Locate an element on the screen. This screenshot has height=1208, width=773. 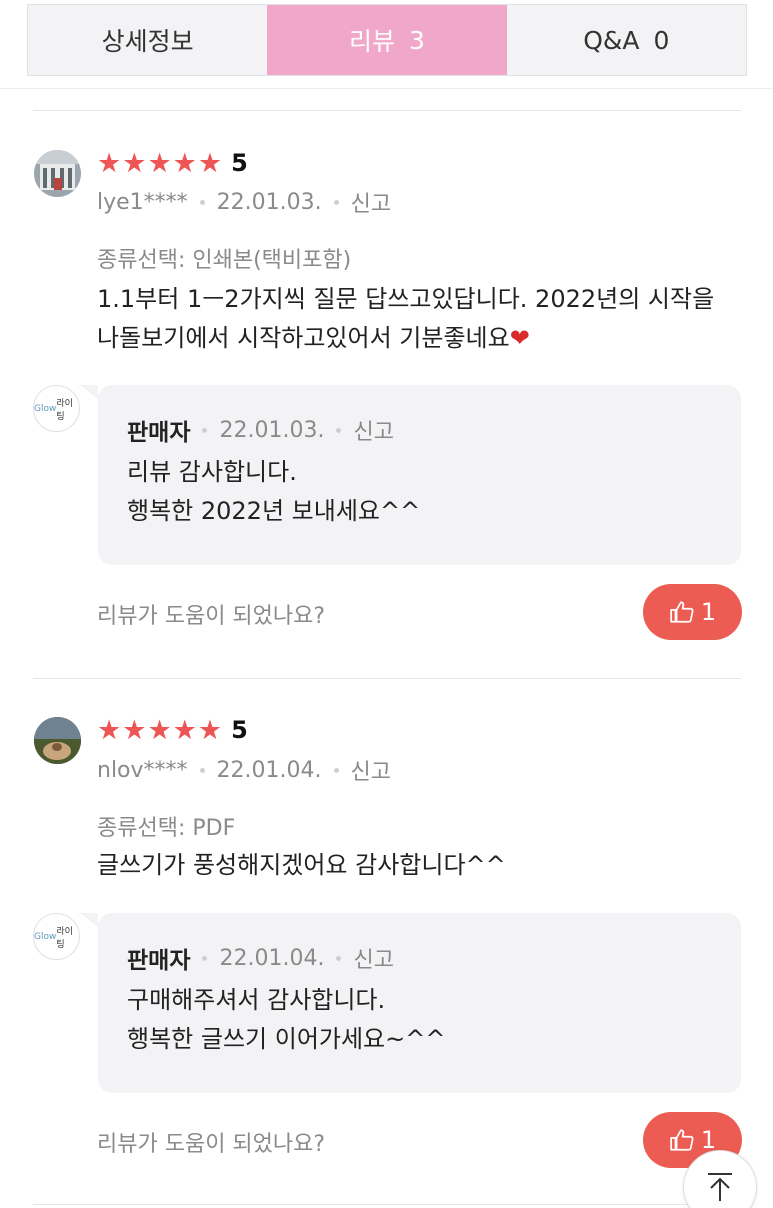
arrow-up-icon is located at coordinates (720, 1187).